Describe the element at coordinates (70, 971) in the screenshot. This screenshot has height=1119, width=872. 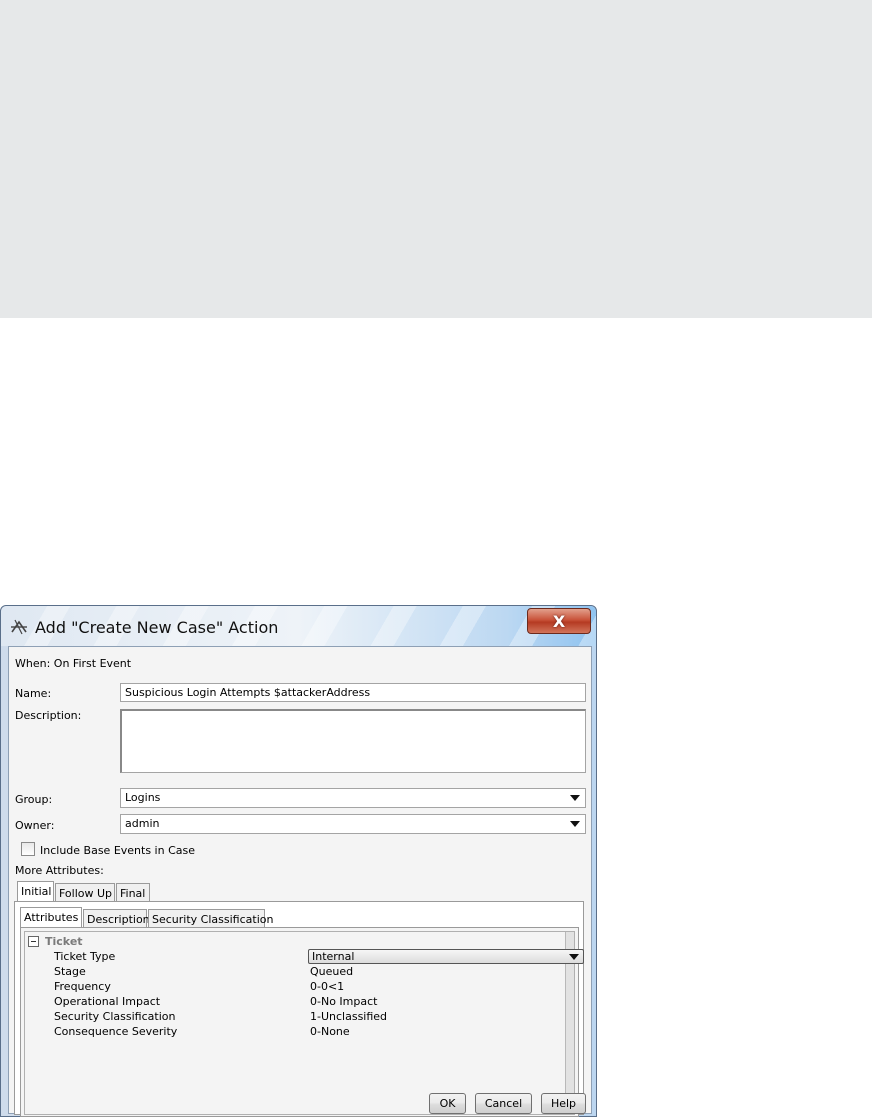
I see `property-name: Stage` at that location.